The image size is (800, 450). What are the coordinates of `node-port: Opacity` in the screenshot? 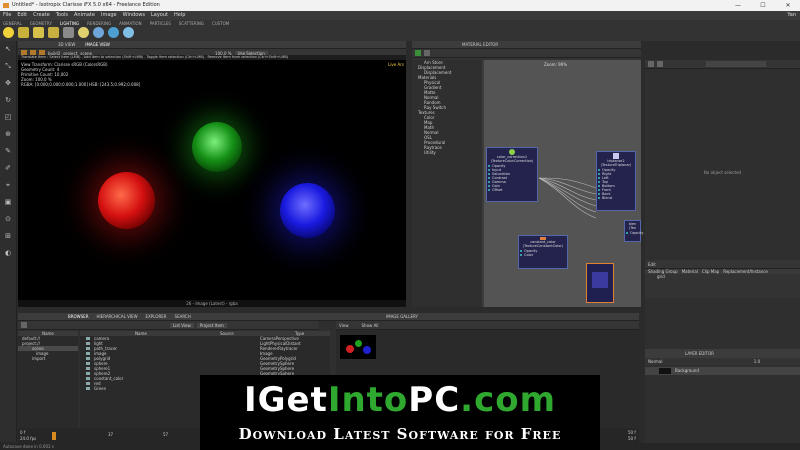 It's located at (634, 233).